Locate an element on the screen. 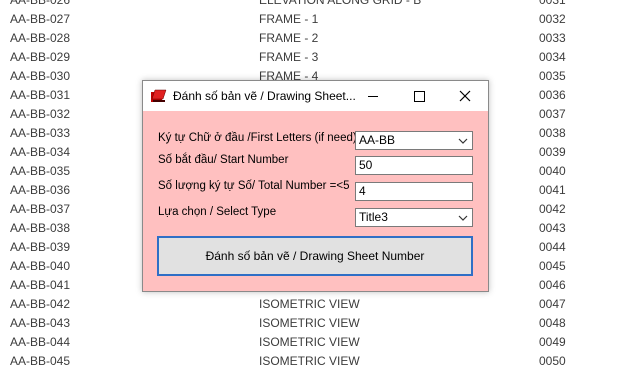  sheet-code: 0042 is located at coordinates (552, 209).